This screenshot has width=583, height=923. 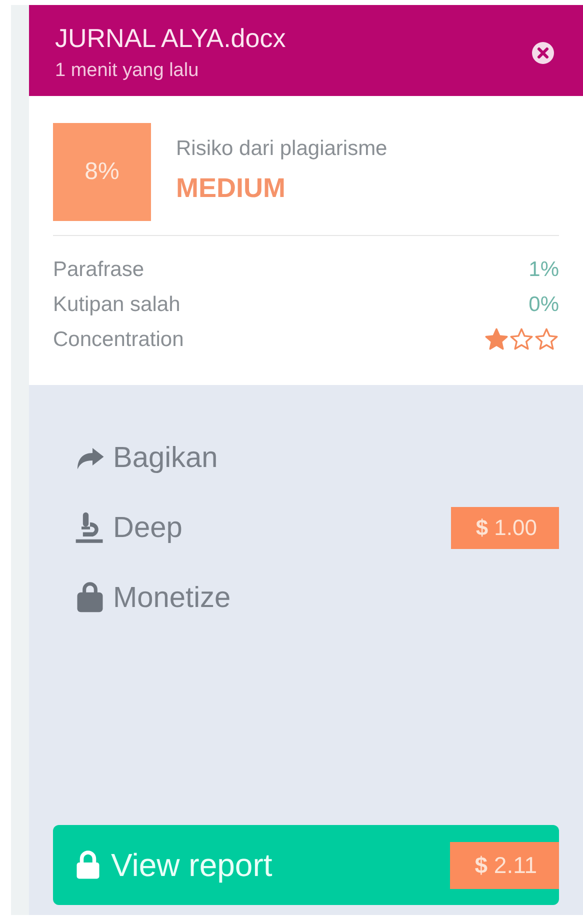 What do you see at coordinates (127, 71) in the screenshot?
I see `timestamp: 1 menit yang lalu` at bounding box center [127, 71].